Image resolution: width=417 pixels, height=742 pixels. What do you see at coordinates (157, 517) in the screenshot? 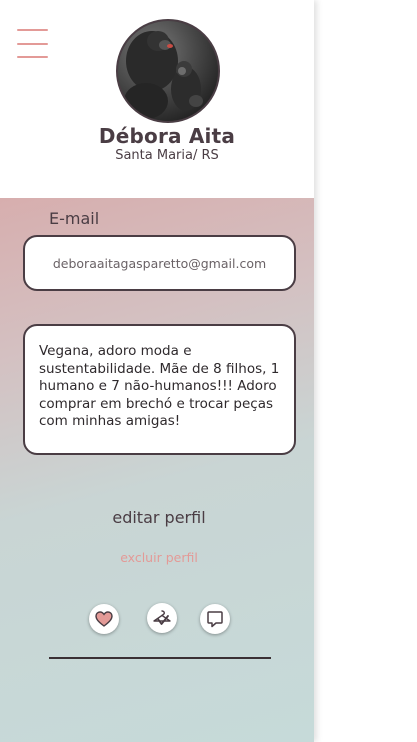
I see `edit-profile-button: editar perfil` at bounding box center [157, 517].